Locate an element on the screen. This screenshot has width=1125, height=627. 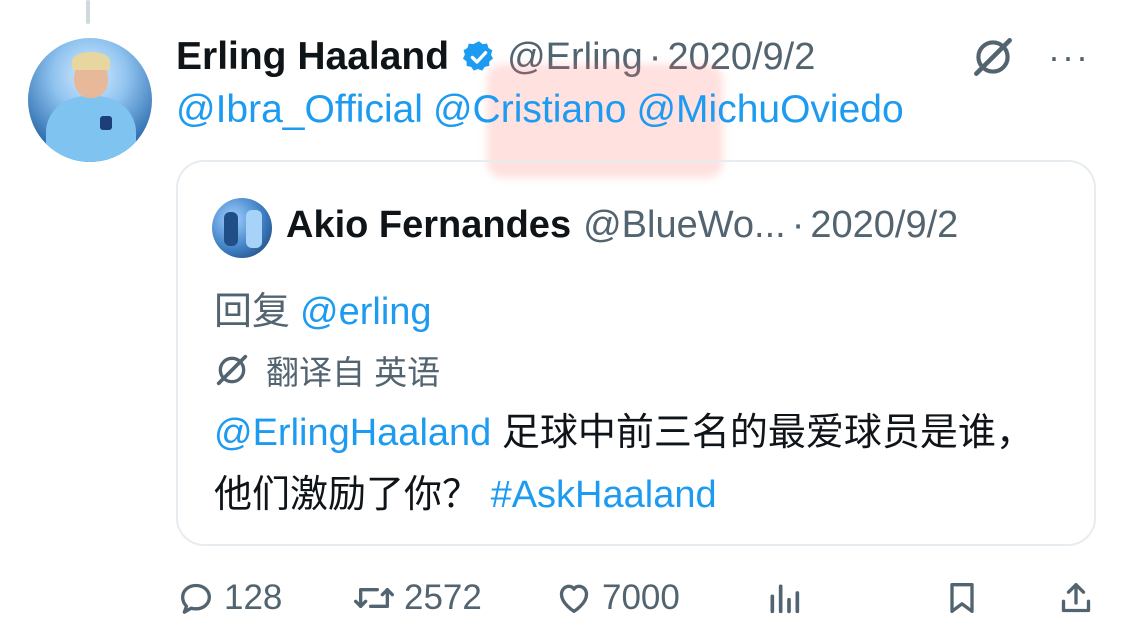
hashtag-link: #AskHaaland is located at coordinates (604, 495).